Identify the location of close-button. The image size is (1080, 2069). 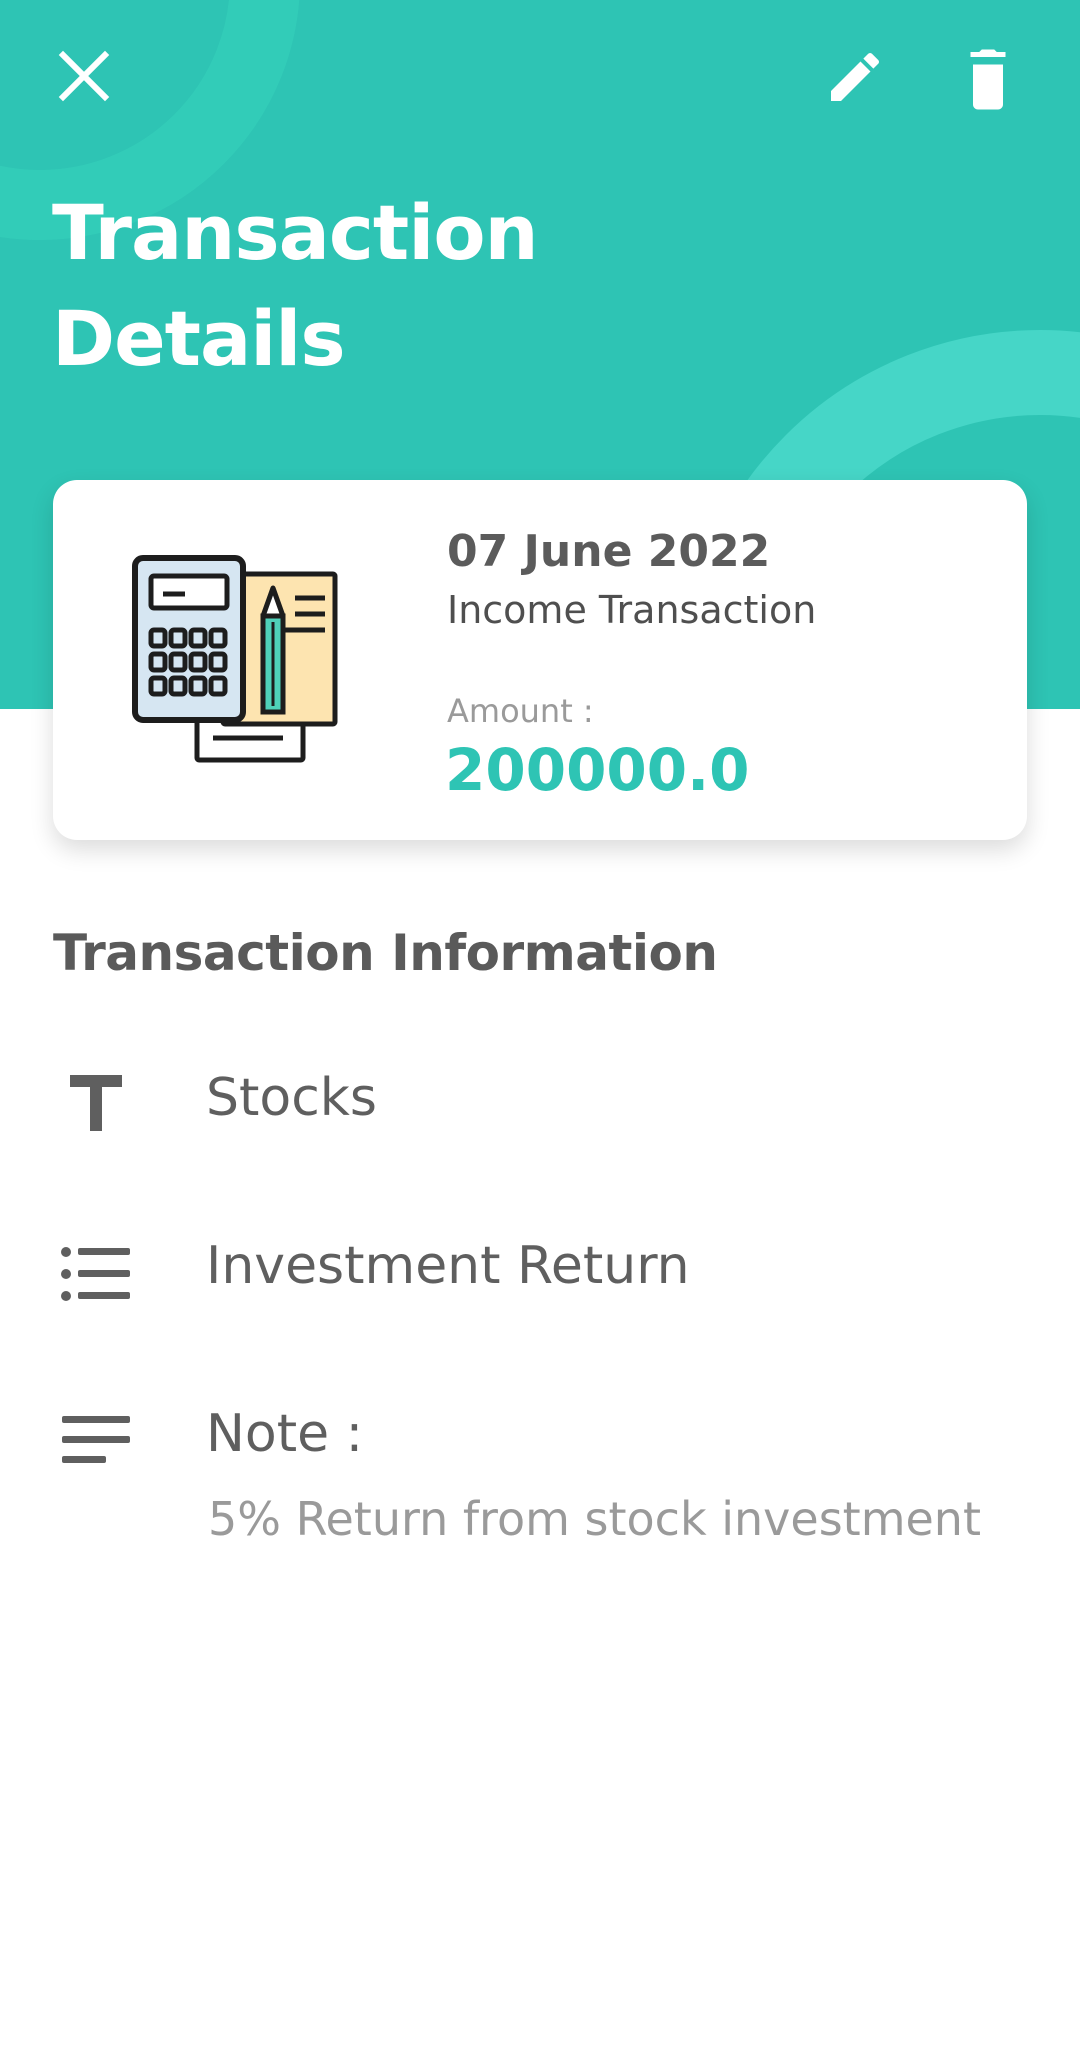
(84, 76).